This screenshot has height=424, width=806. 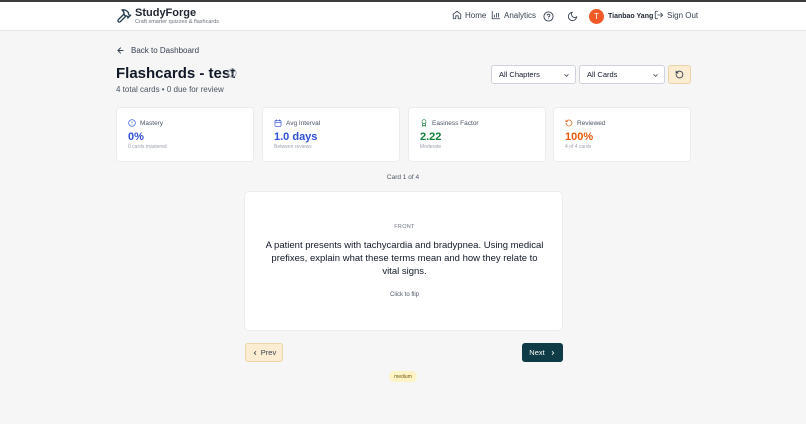 What do you see at coordinates (136, 137) in the screenshot?
I see `stat-value: 0%` at bounding box center [136, 137].